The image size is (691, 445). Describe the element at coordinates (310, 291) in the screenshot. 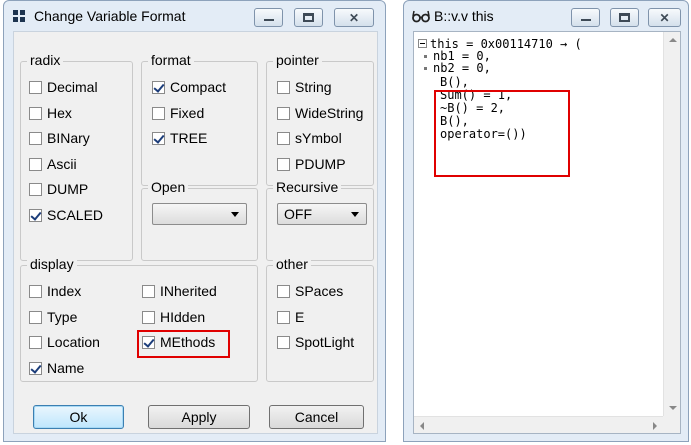

I see `other-spaces-checkbox: SPaces` at that location.